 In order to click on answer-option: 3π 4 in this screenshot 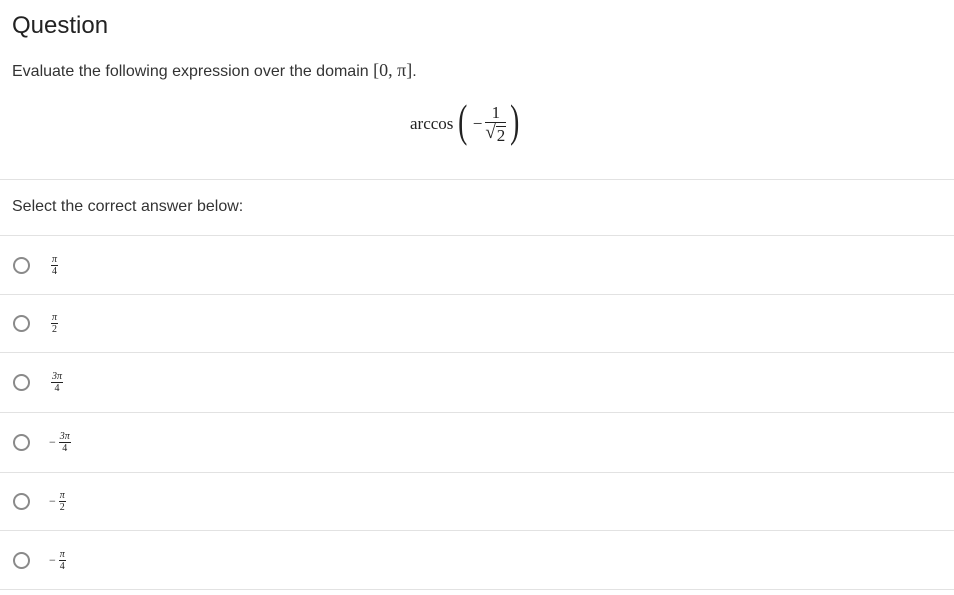, I will do `click(477, 383)`.